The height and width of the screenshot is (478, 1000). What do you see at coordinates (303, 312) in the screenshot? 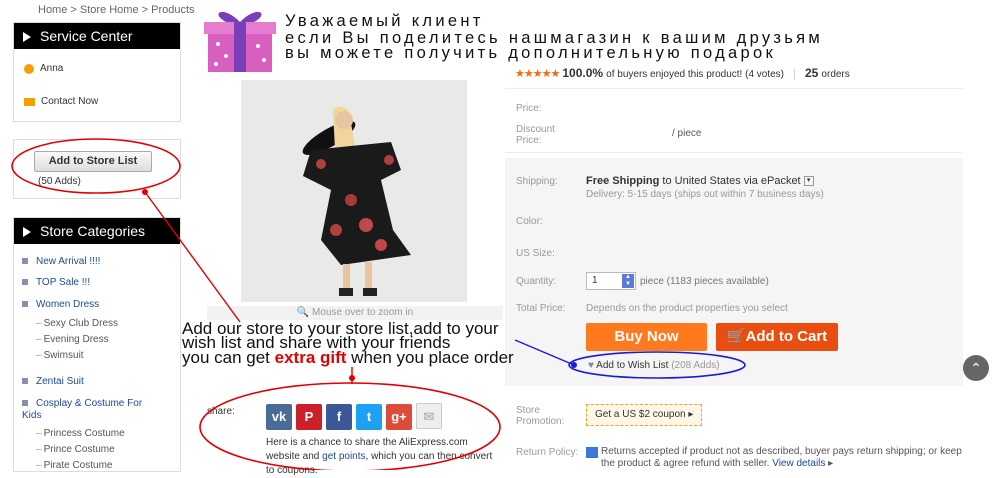
I see `magnifier-icon: 🔍` at bounding box center [303, 312].